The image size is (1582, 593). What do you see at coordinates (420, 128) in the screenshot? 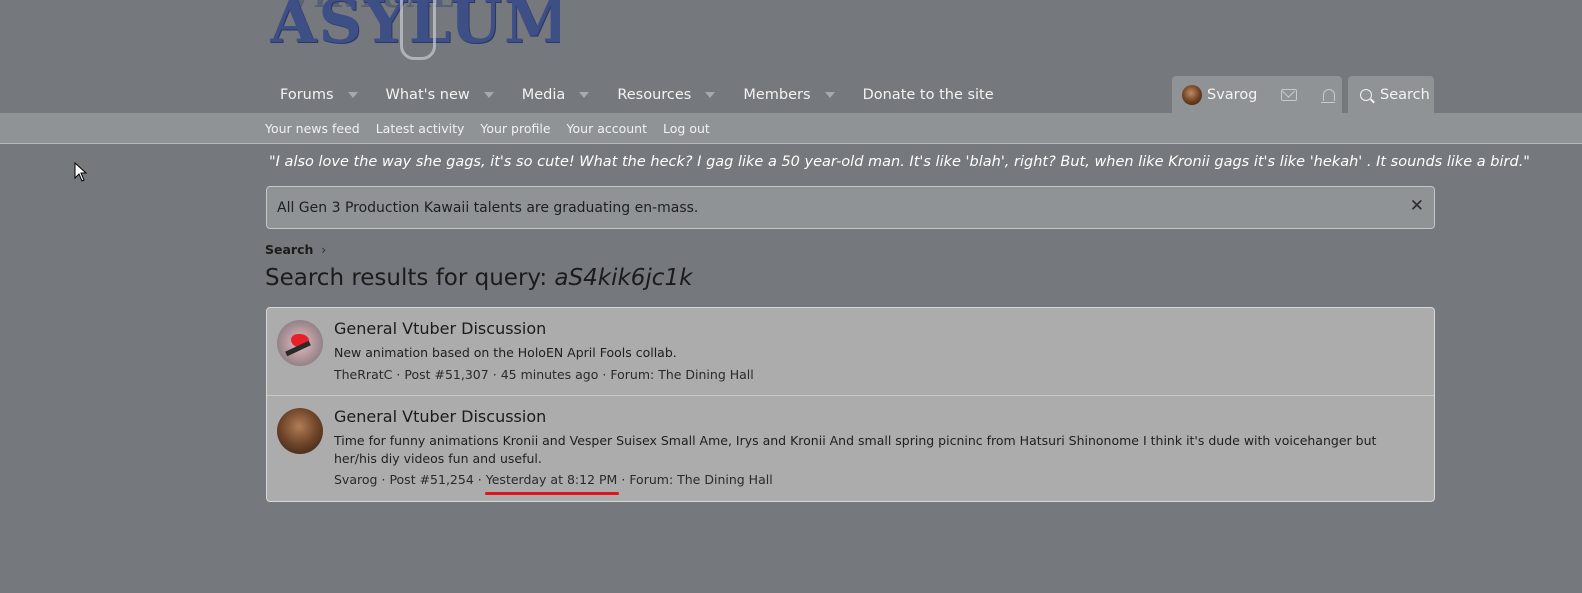
I see `subnav-latest-activity: Latest activity` at bounding box center [420, 128].